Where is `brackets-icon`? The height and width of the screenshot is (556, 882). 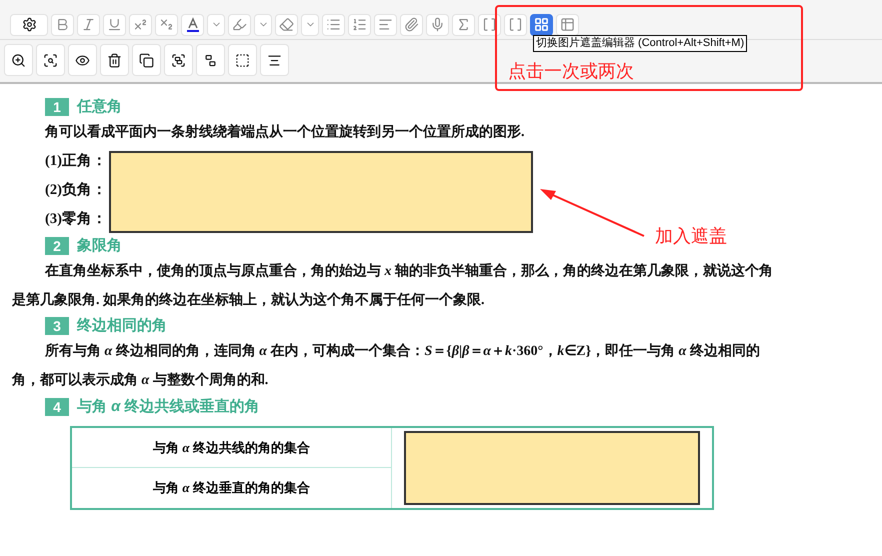 brackets-icon is located at coordinates (515, 24).